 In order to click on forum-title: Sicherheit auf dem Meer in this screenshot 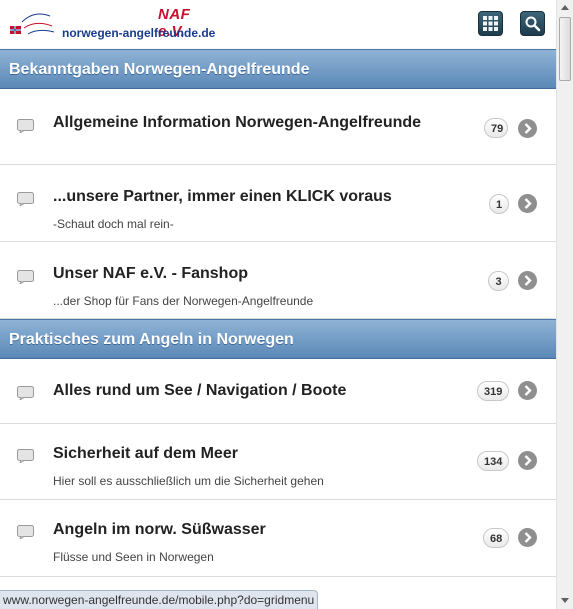, I will do `click(145, 453)`.